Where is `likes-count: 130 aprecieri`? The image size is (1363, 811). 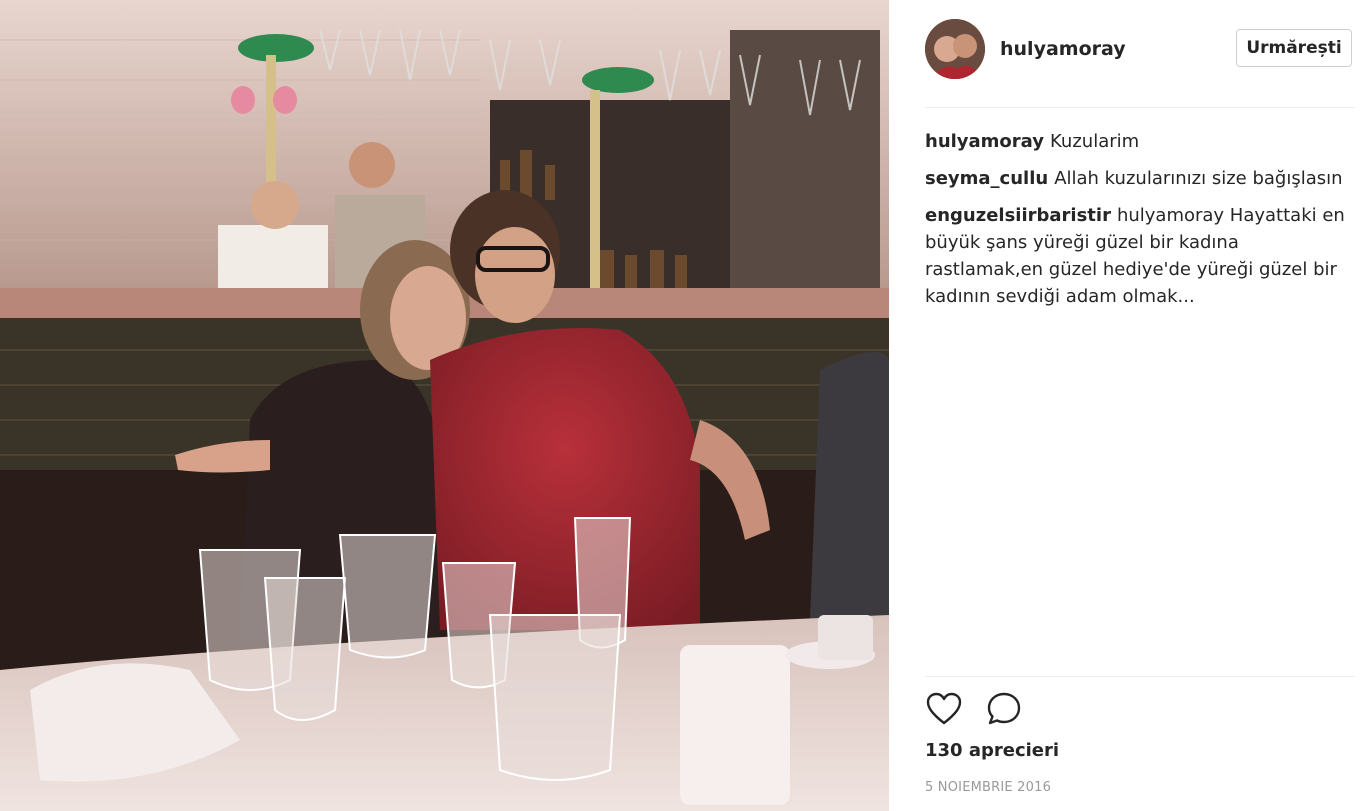
likes-count: 130 aprecieri is located at coordinates (992, 750).